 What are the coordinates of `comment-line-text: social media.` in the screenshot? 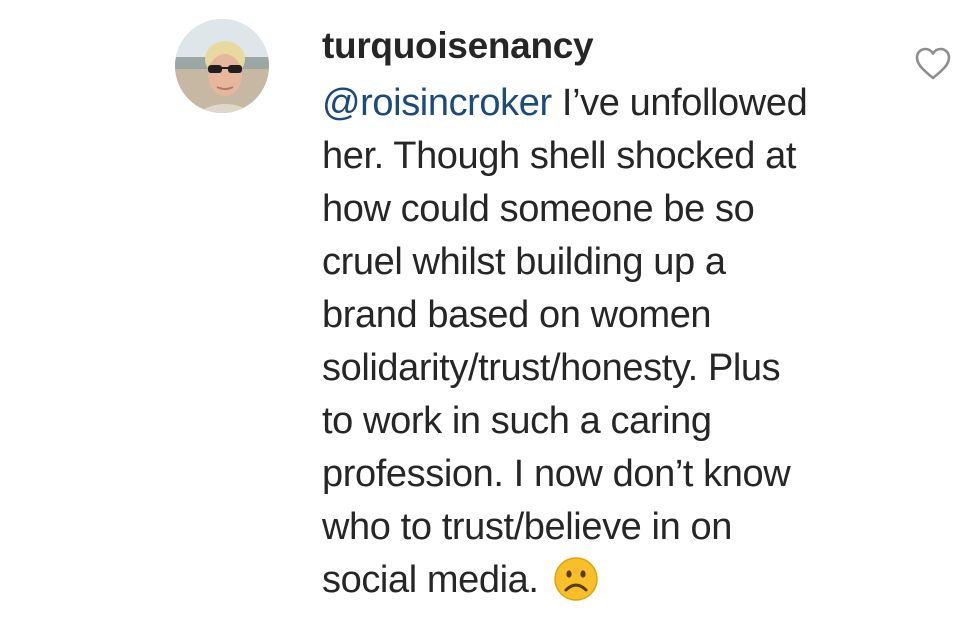 It's located at (435, 580).